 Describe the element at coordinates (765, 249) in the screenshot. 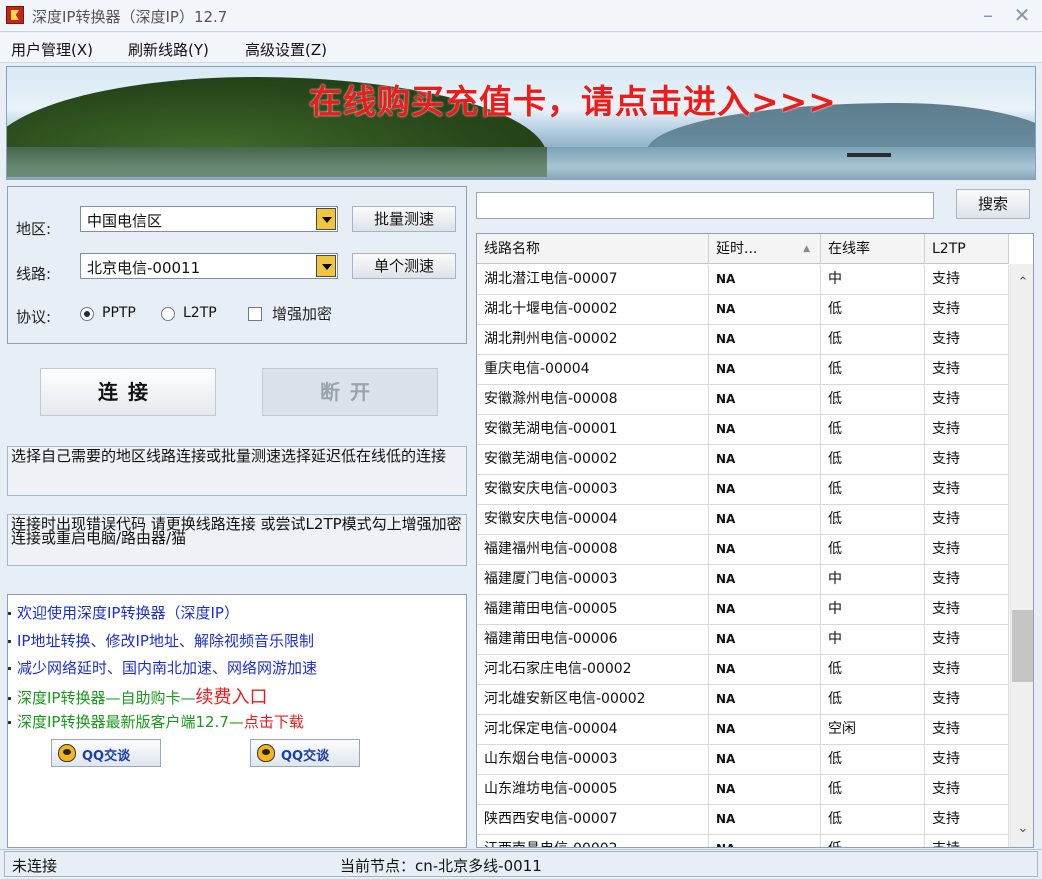

I see `col-latency: 延时... ▲` at that location.